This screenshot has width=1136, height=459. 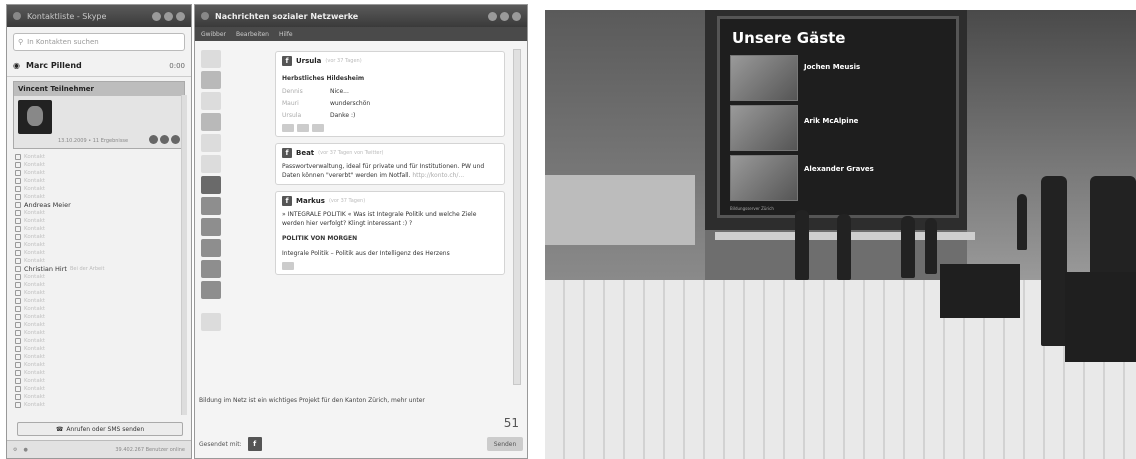 I want to click on screen-footer: Bildungsserver Zürich, so click(x=752, y=208).